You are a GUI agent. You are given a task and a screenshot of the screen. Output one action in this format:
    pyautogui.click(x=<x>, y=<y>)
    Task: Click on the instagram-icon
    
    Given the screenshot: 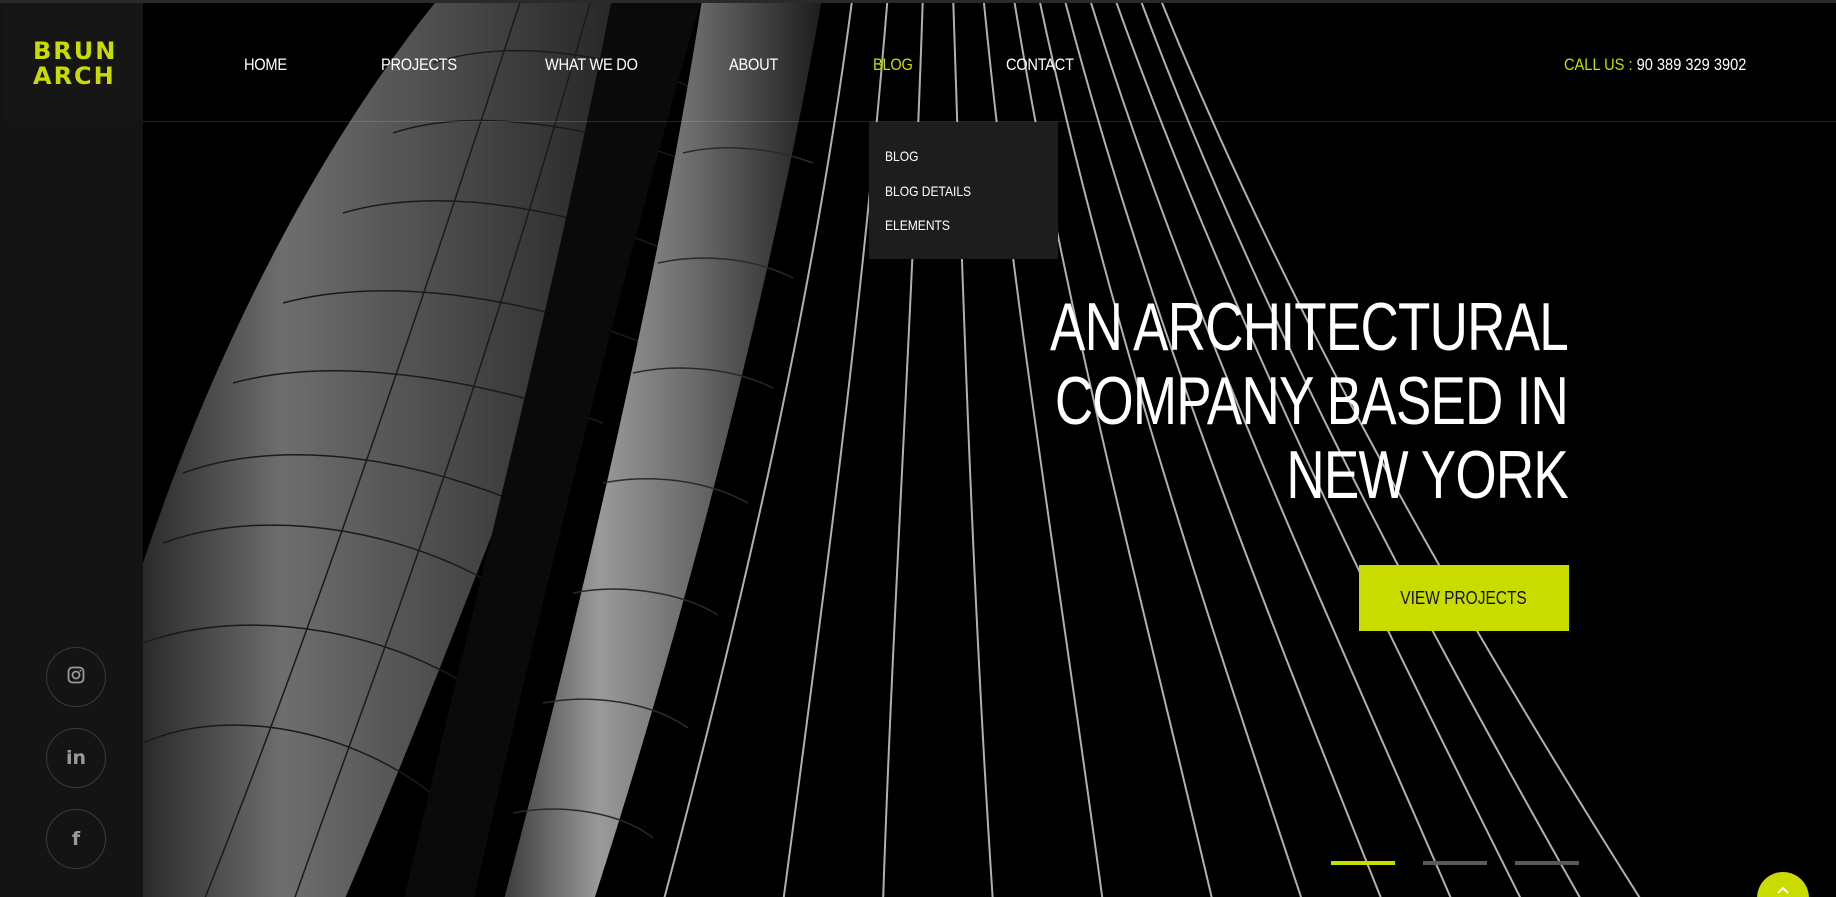 What is the action you would take?
    pyautogui.click(x=76, y=677)
    